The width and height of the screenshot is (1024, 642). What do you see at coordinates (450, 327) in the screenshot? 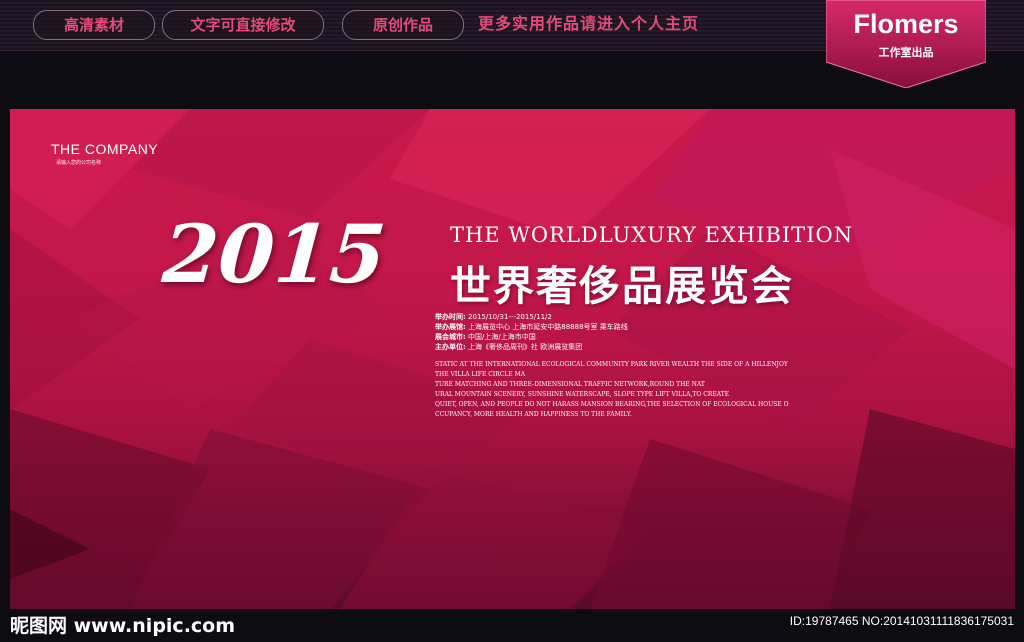
I see `info-label: 举办展馆:` at bounding box center [450, 327].